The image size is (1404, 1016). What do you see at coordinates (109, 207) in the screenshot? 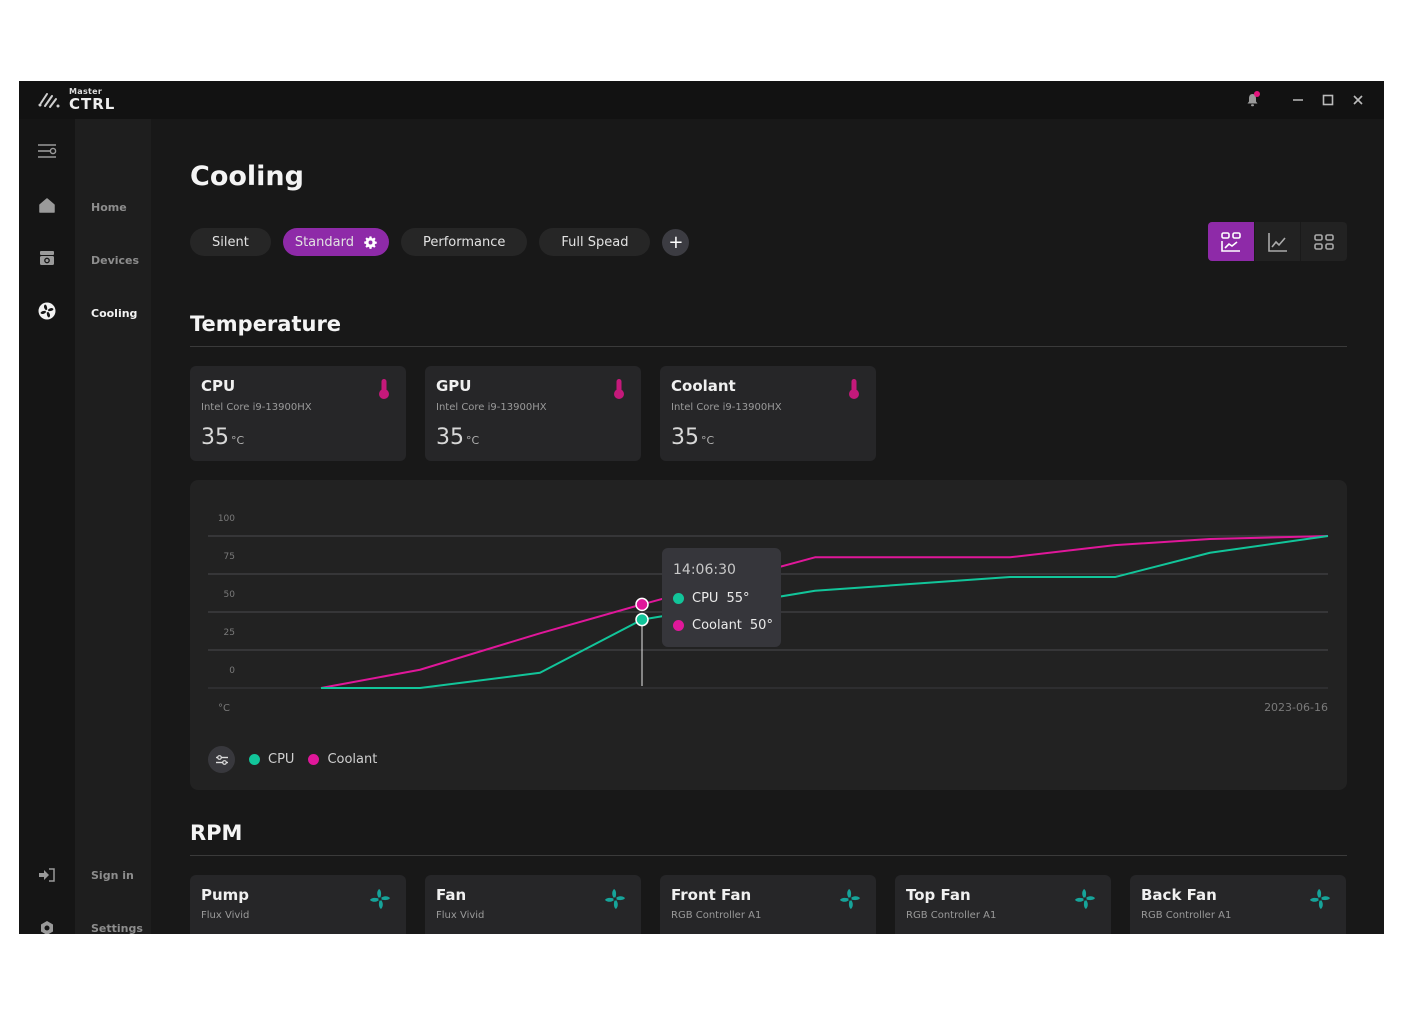
I see `sidebar-item-home: Home` at bounding box center [109, 207].